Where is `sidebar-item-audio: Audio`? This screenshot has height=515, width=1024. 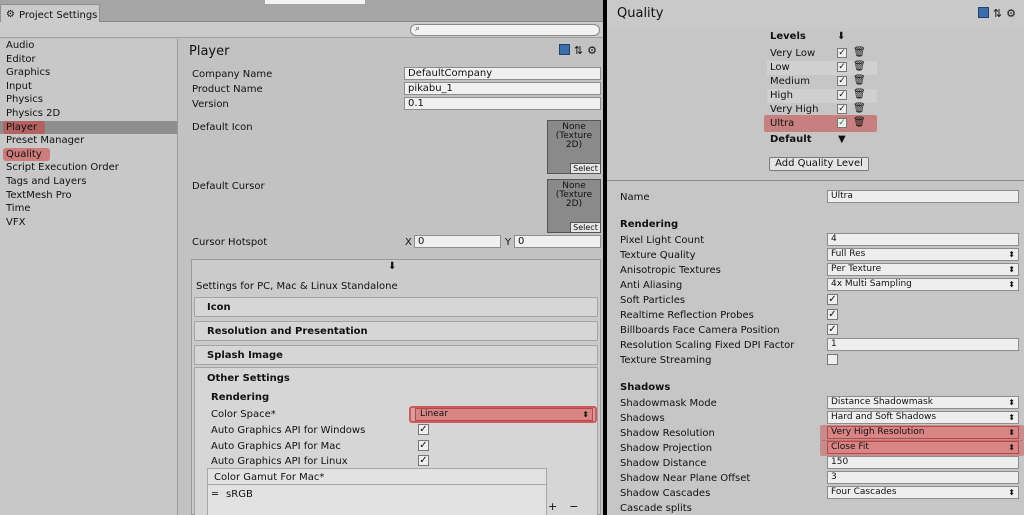
sidebar-item-audio: Audio is located at coordinates (88, 46).